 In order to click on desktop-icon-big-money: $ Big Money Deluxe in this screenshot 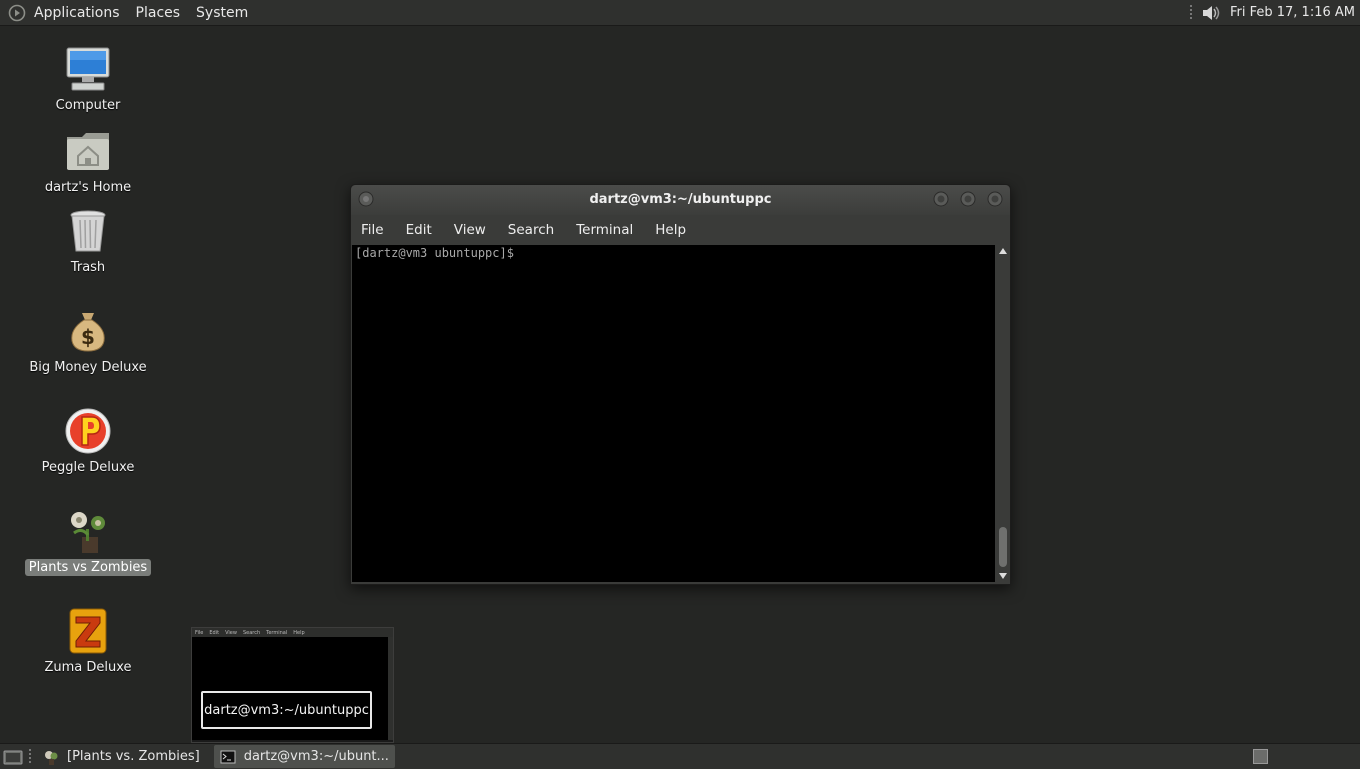, I will do `click(88, 341)`.